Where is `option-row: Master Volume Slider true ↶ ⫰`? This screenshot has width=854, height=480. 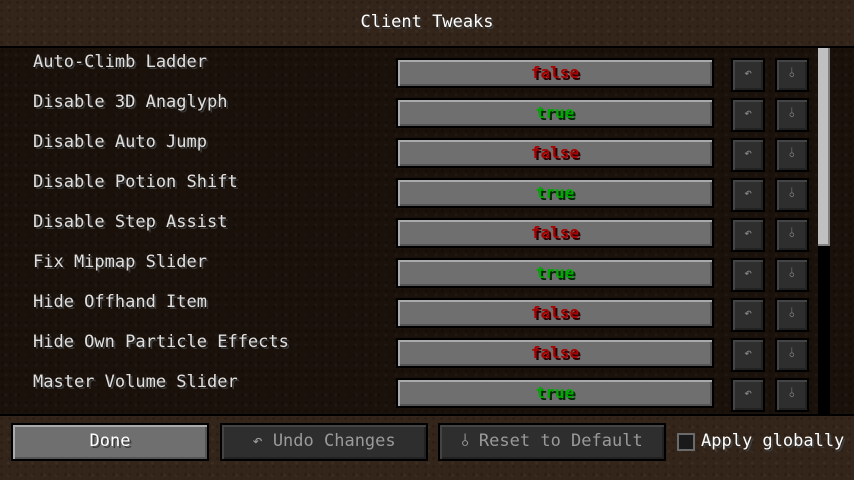 option-row: Master Volume Slider true ↶ ⫰ is located at coordinates (408, 390).